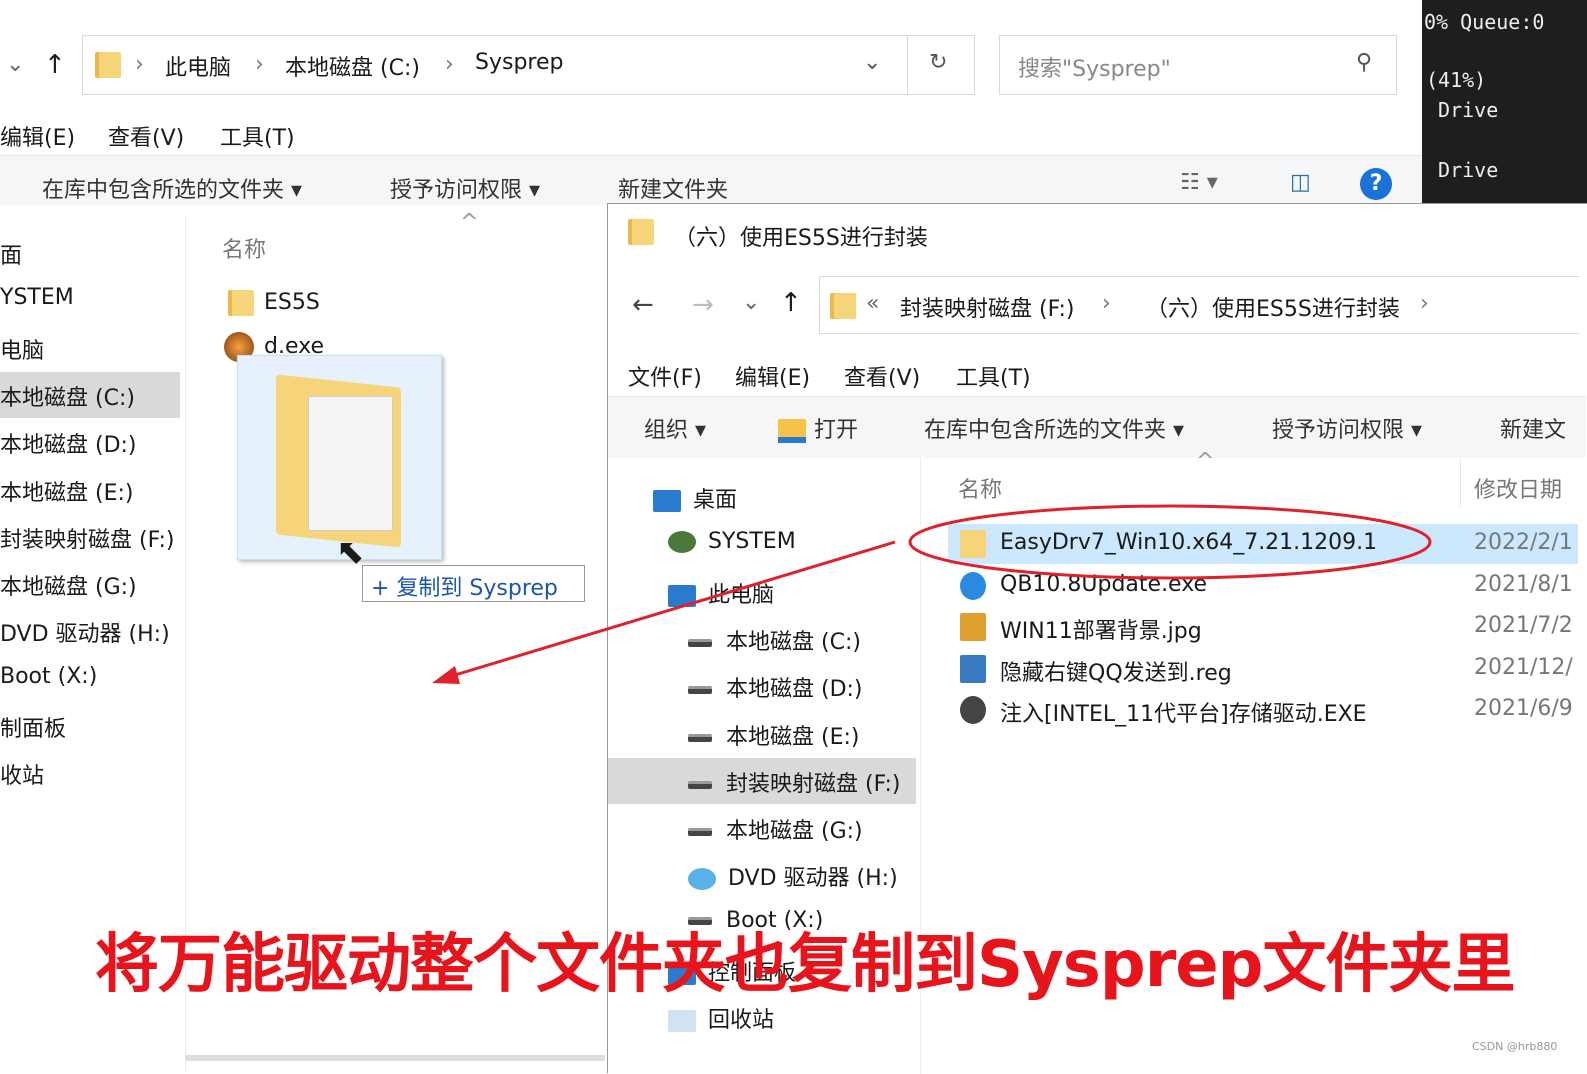 This screenshot has height=1074, width=1587. What do you see at coordinates (805, 965) in the screenshot?
I see `annotation-caption: 将万能驱动整个文件夹也复制到Sysprep文件夹里` at bounding box center [805, 965].